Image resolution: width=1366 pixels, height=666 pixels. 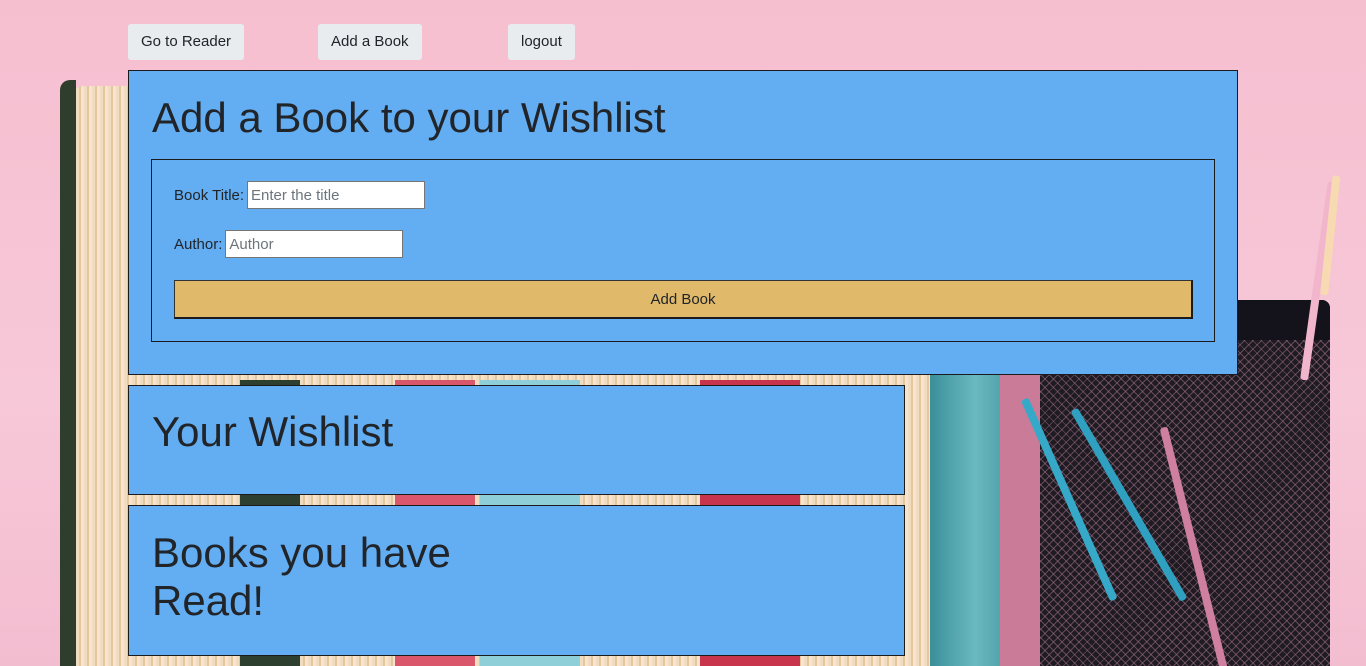 What do you see at coordinates (683, 299) in the screenshot?
I see `add-book-submit-button: Add Book` at bounding box center [683, 299].